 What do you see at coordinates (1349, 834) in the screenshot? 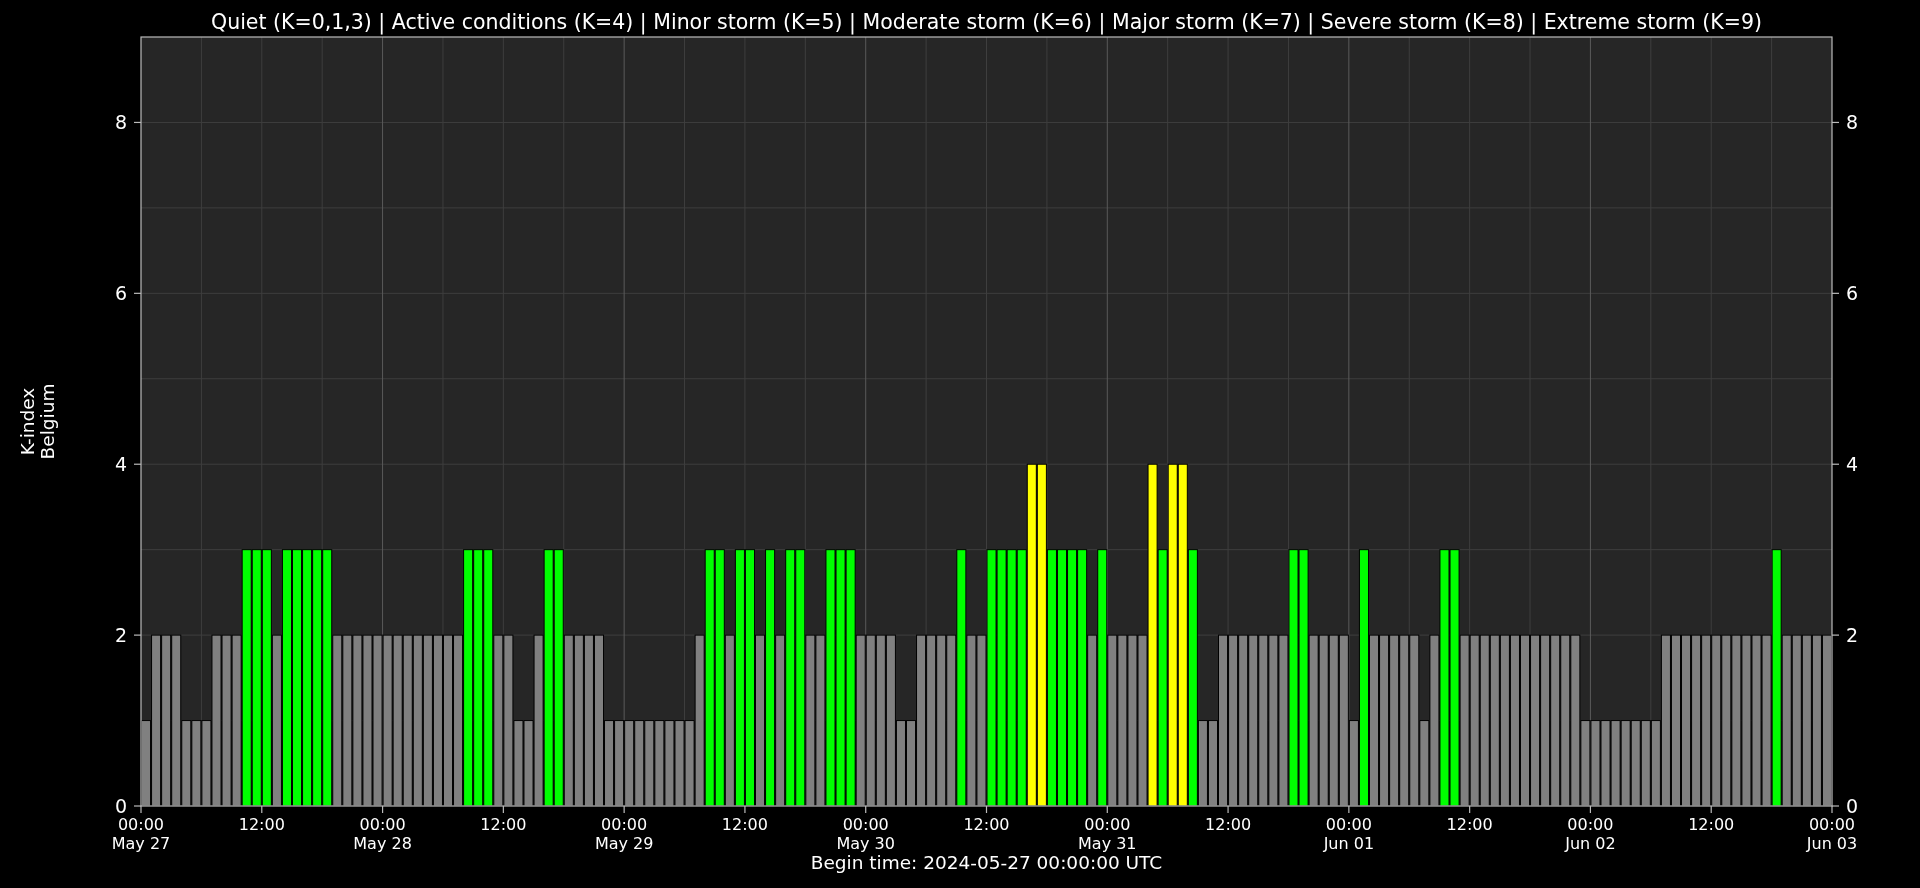
I see `axis-tick-label: 00:00 Jun 01` at bounding box center [1349, 834].